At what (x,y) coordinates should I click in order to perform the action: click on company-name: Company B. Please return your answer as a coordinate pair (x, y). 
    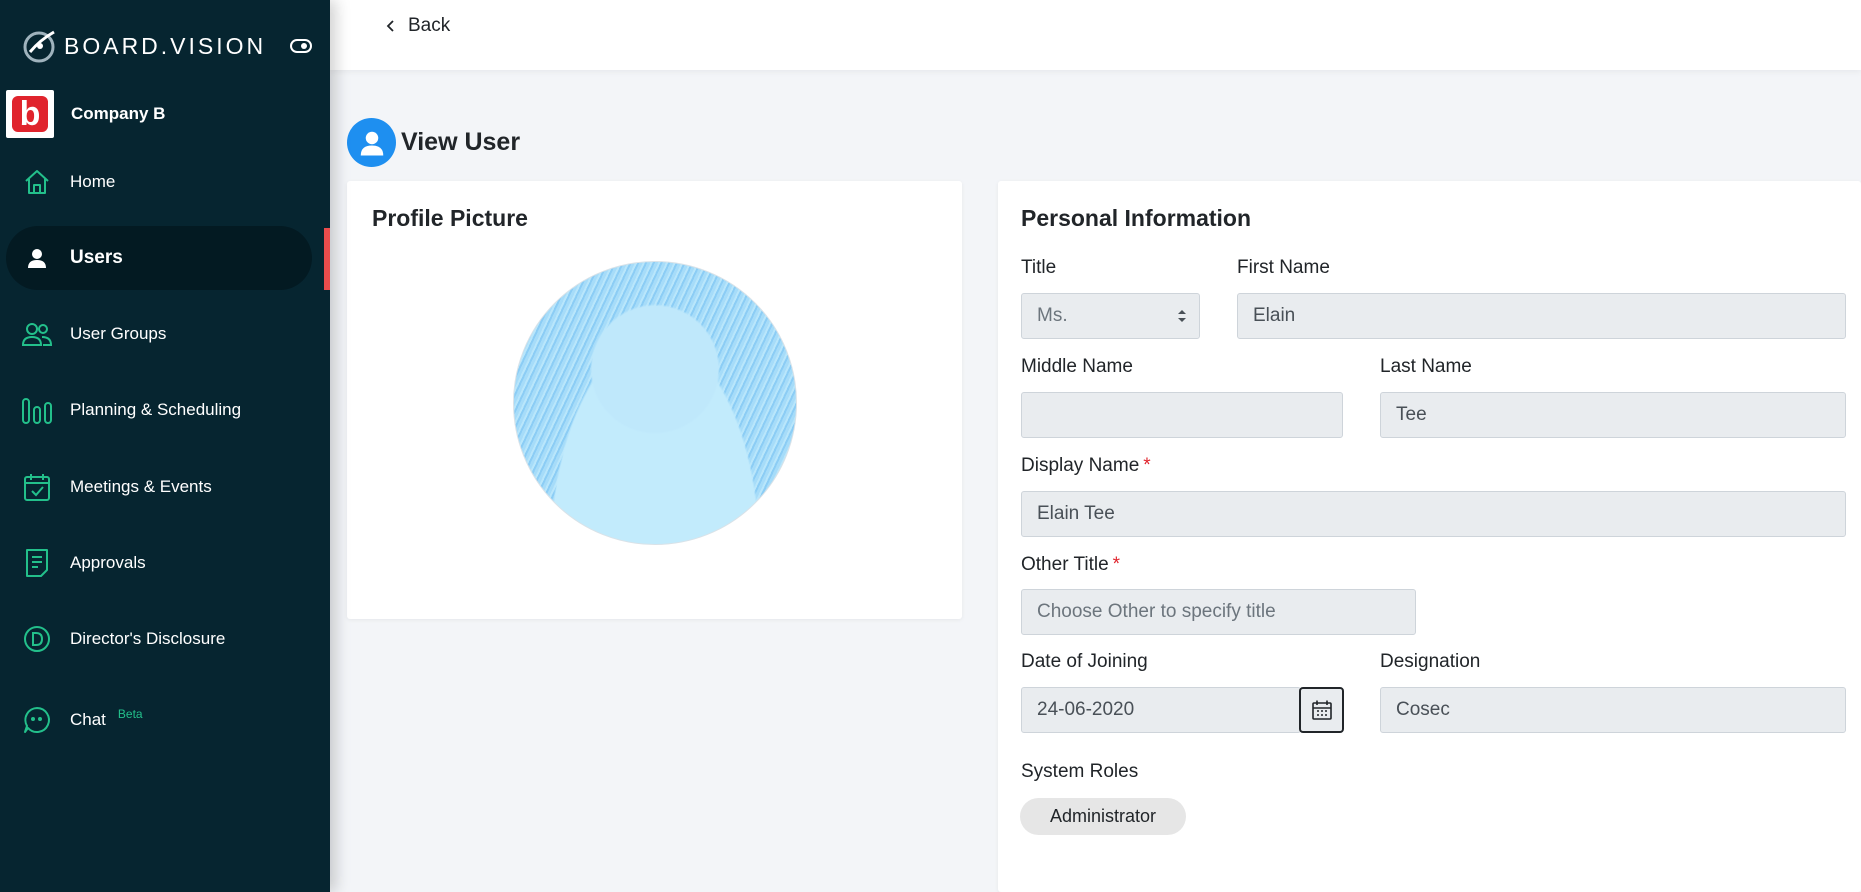
    Looking at the image, I should click on (118, 113).